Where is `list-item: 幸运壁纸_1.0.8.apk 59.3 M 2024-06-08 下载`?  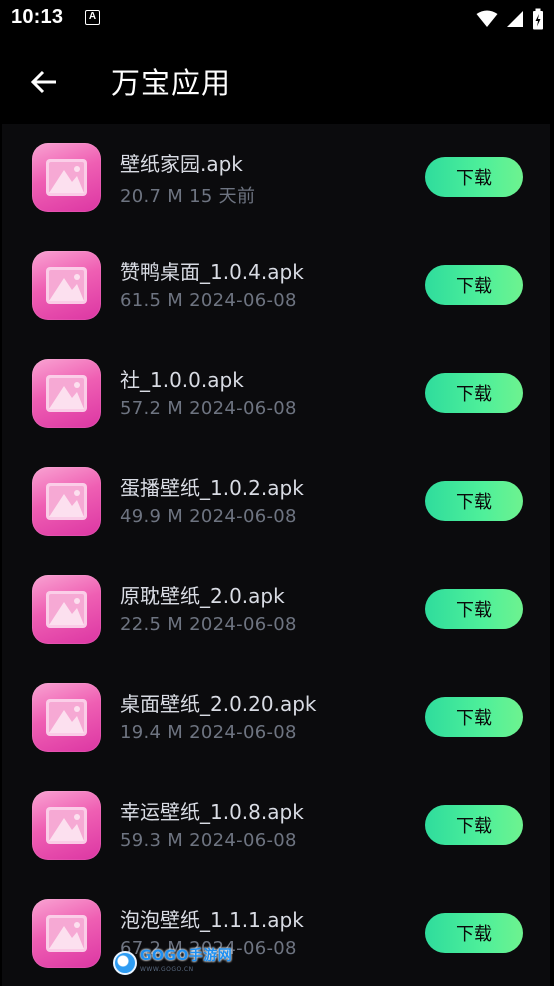
list-item: 幸运壁纸_1.0.8.apk 59.3 M 2024-06-08 下载 is located at coordinates (276, 826).